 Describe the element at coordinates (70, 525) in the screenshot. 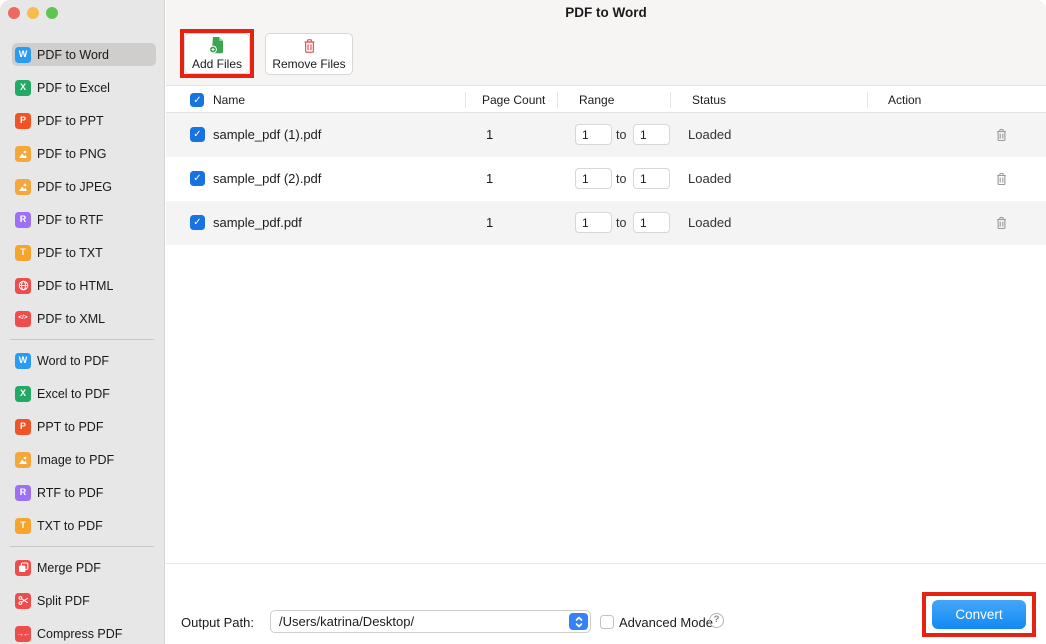

I see `sidebar-item-label: TXT to PDF` at that location.